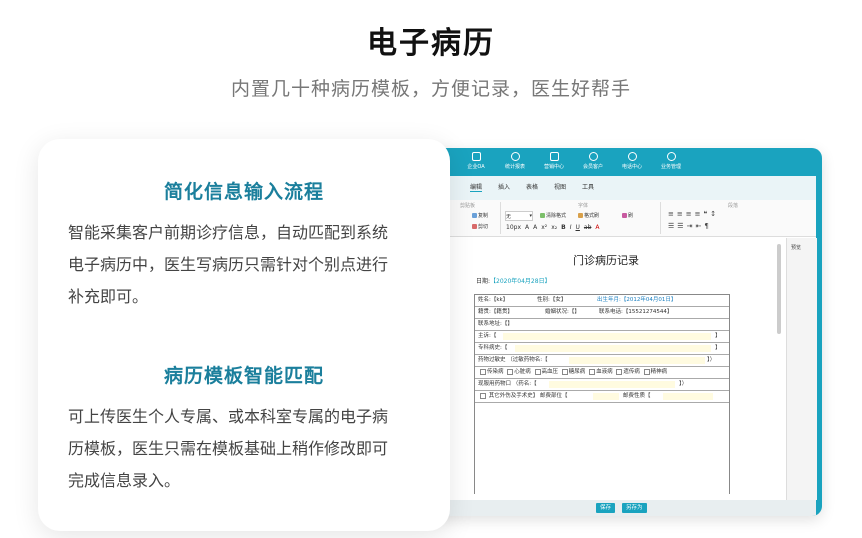 This screenshot has height=538, width=862. Describe the element at coordinates (530, 216) in the screenshot. I see `chevron-down-icon: ▾` at that location.